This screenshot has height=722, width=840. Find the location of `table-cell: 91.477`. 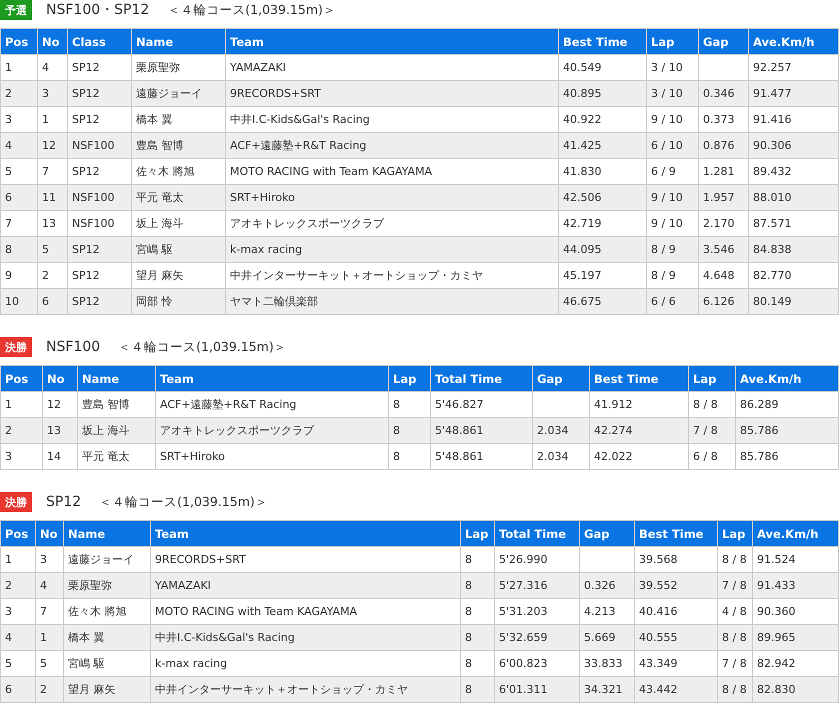

table-cell: 91.477 is located at coordinates (793, 93).